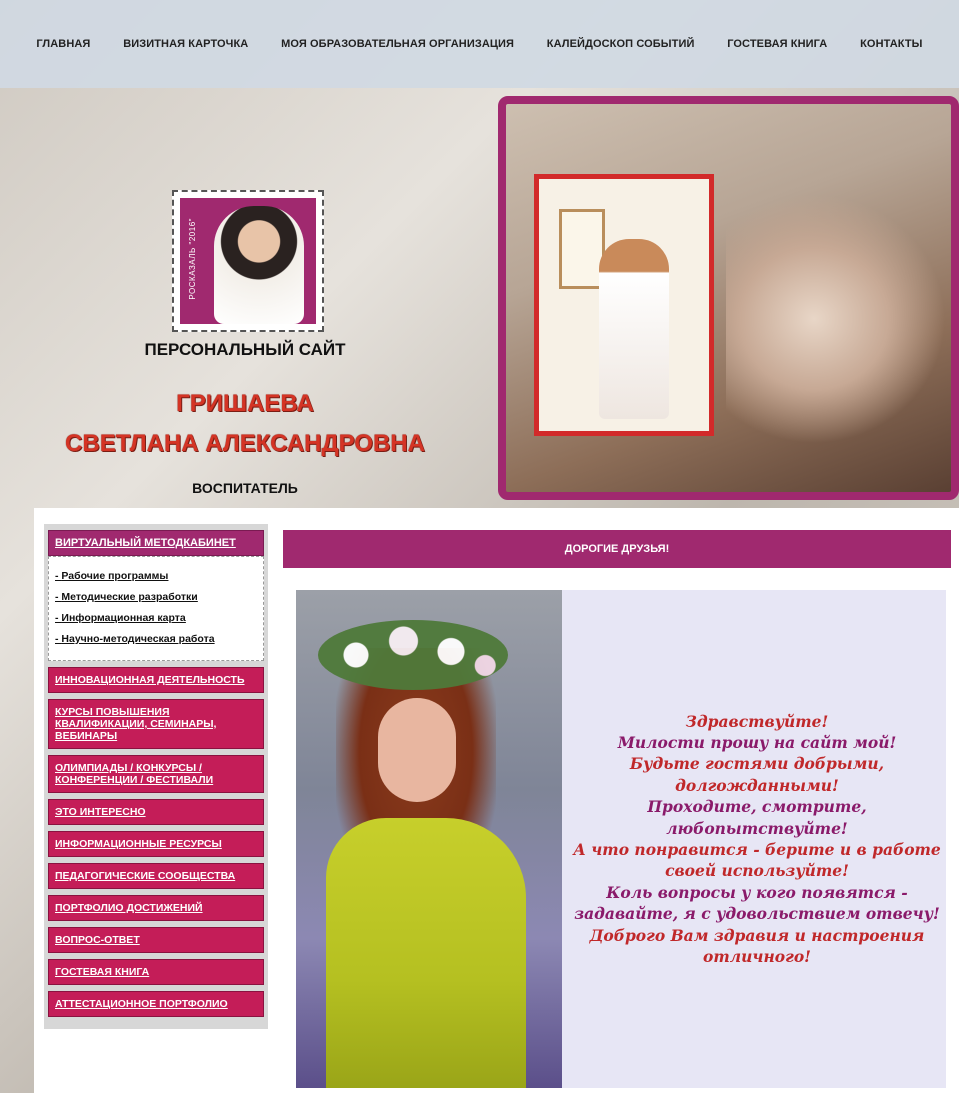  Describe the element at coordinates (621, 44) in the screenshot. I see `nav-events: КАЛЕЙДОСКОП СОБЫТИЙ` at that location.